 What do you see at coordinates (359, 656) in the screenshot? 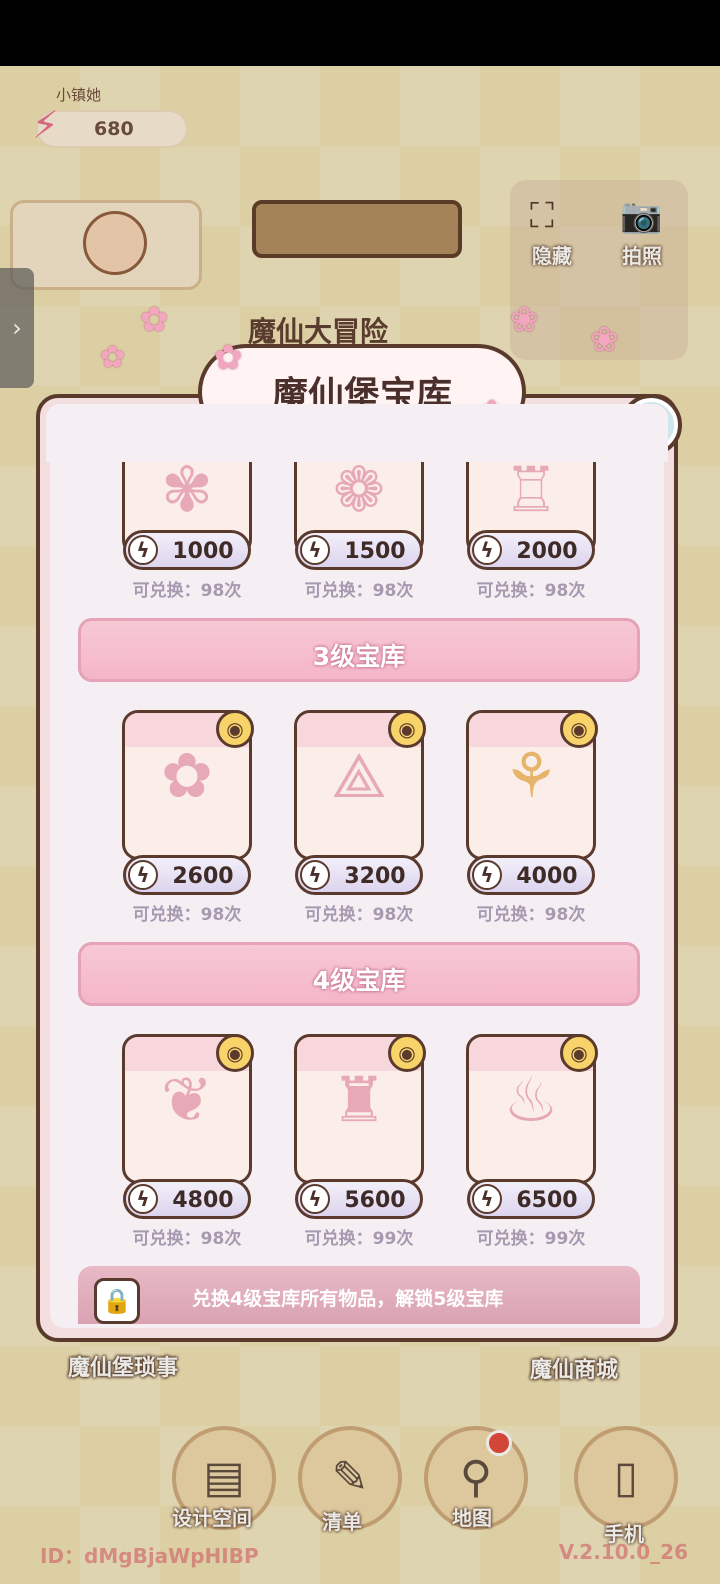
I see `tier3-label: 3级宝库` at bounding box center [359, 656].